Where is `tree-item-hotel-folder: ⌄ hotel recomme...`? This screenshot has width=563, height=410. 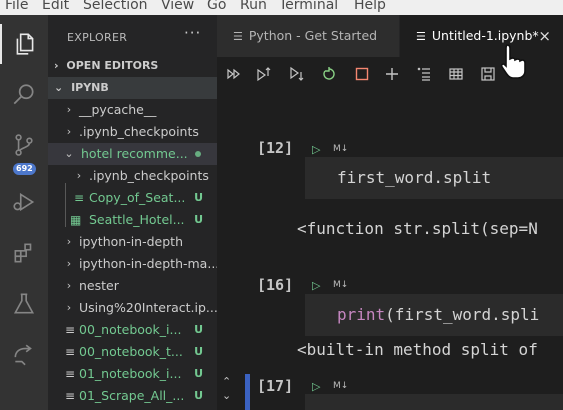
tree-item-hotel-folder: ⌄ hotel recomme... is located at coordinates (132, 154).